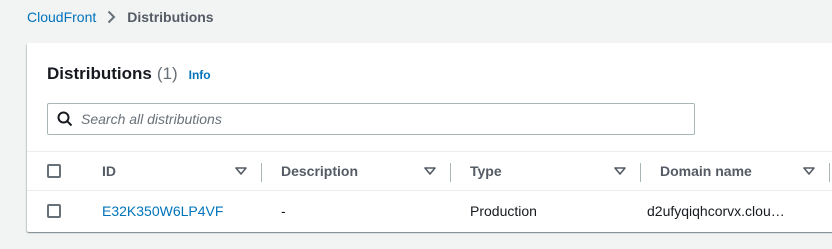 The width and height of the screenshot is (832, 249). I want to click on breadcrumb-cloudfront-link: CloudFront, so click(61, 17).